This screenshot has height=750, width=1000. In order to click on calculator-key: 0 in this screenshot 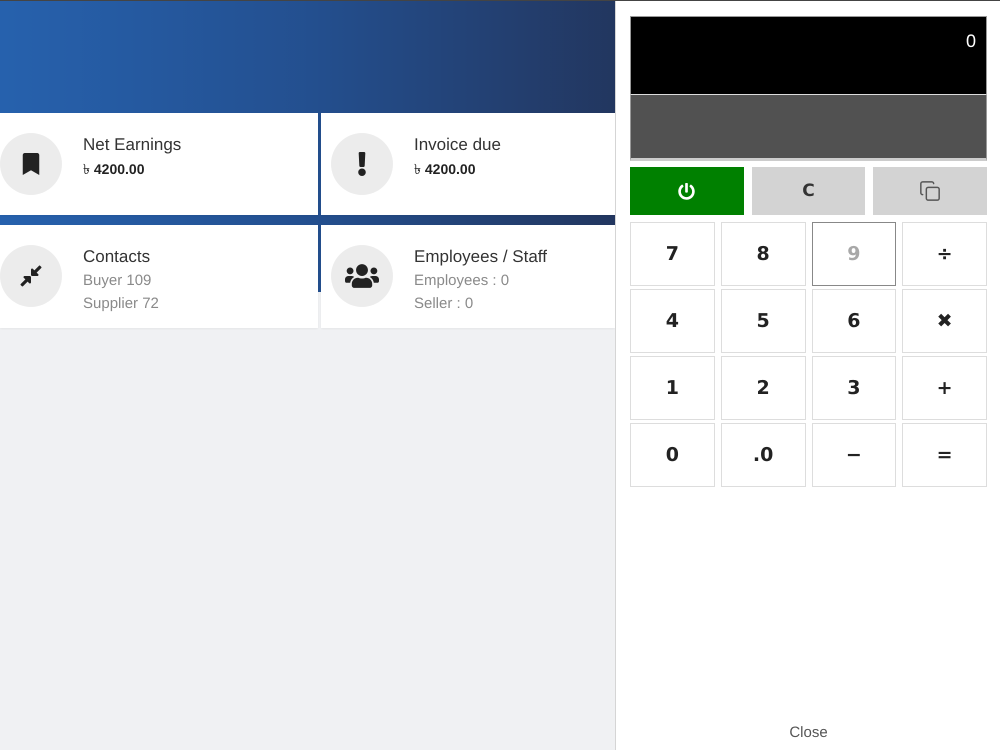, I will do `click(672, 455)`.